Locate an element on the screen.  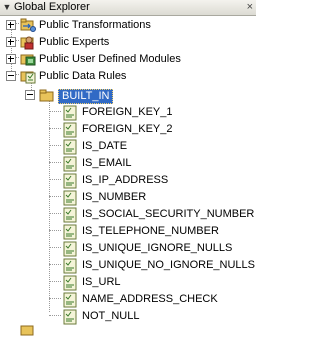
tree-leaf-data-rule: IS_IP_ADDRESS is located at coordinates (128, 180).